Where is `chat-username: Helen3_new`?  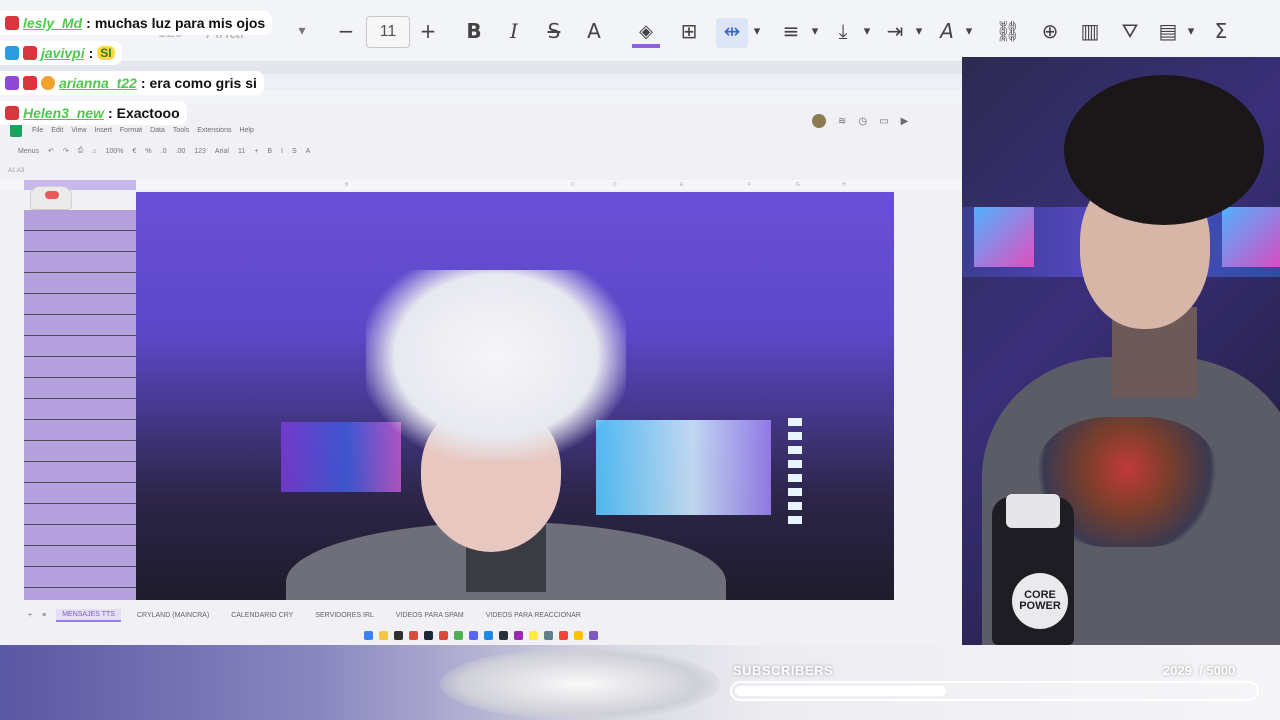 chat-username: Helen3_new is located at coordinates (63, 113).